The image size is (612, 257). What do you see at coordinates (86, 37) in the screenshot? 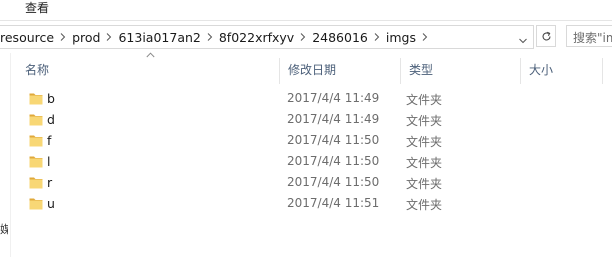
I see `crumb-prod: prod` at bounding box center [86, 37].